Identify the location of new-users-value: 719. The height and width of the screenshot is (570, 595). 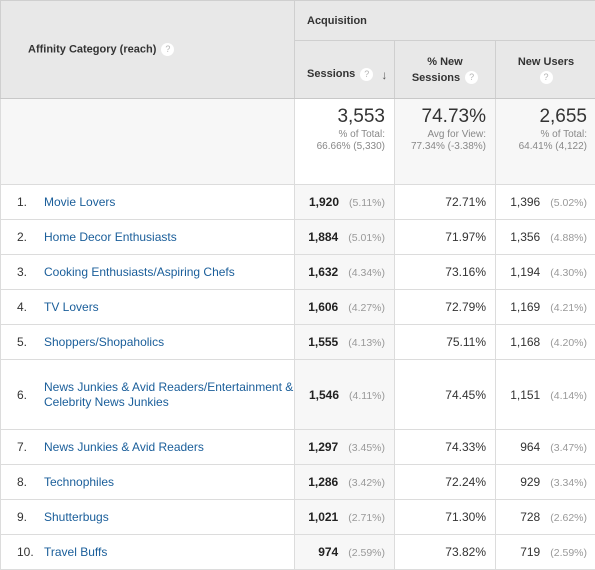
(530, 552).